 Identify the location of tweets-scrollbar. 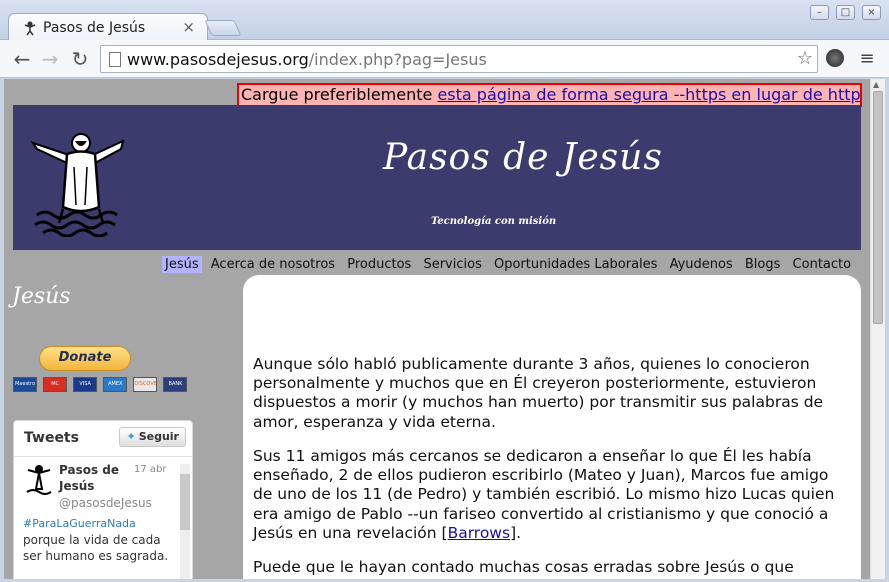
(185, 521).